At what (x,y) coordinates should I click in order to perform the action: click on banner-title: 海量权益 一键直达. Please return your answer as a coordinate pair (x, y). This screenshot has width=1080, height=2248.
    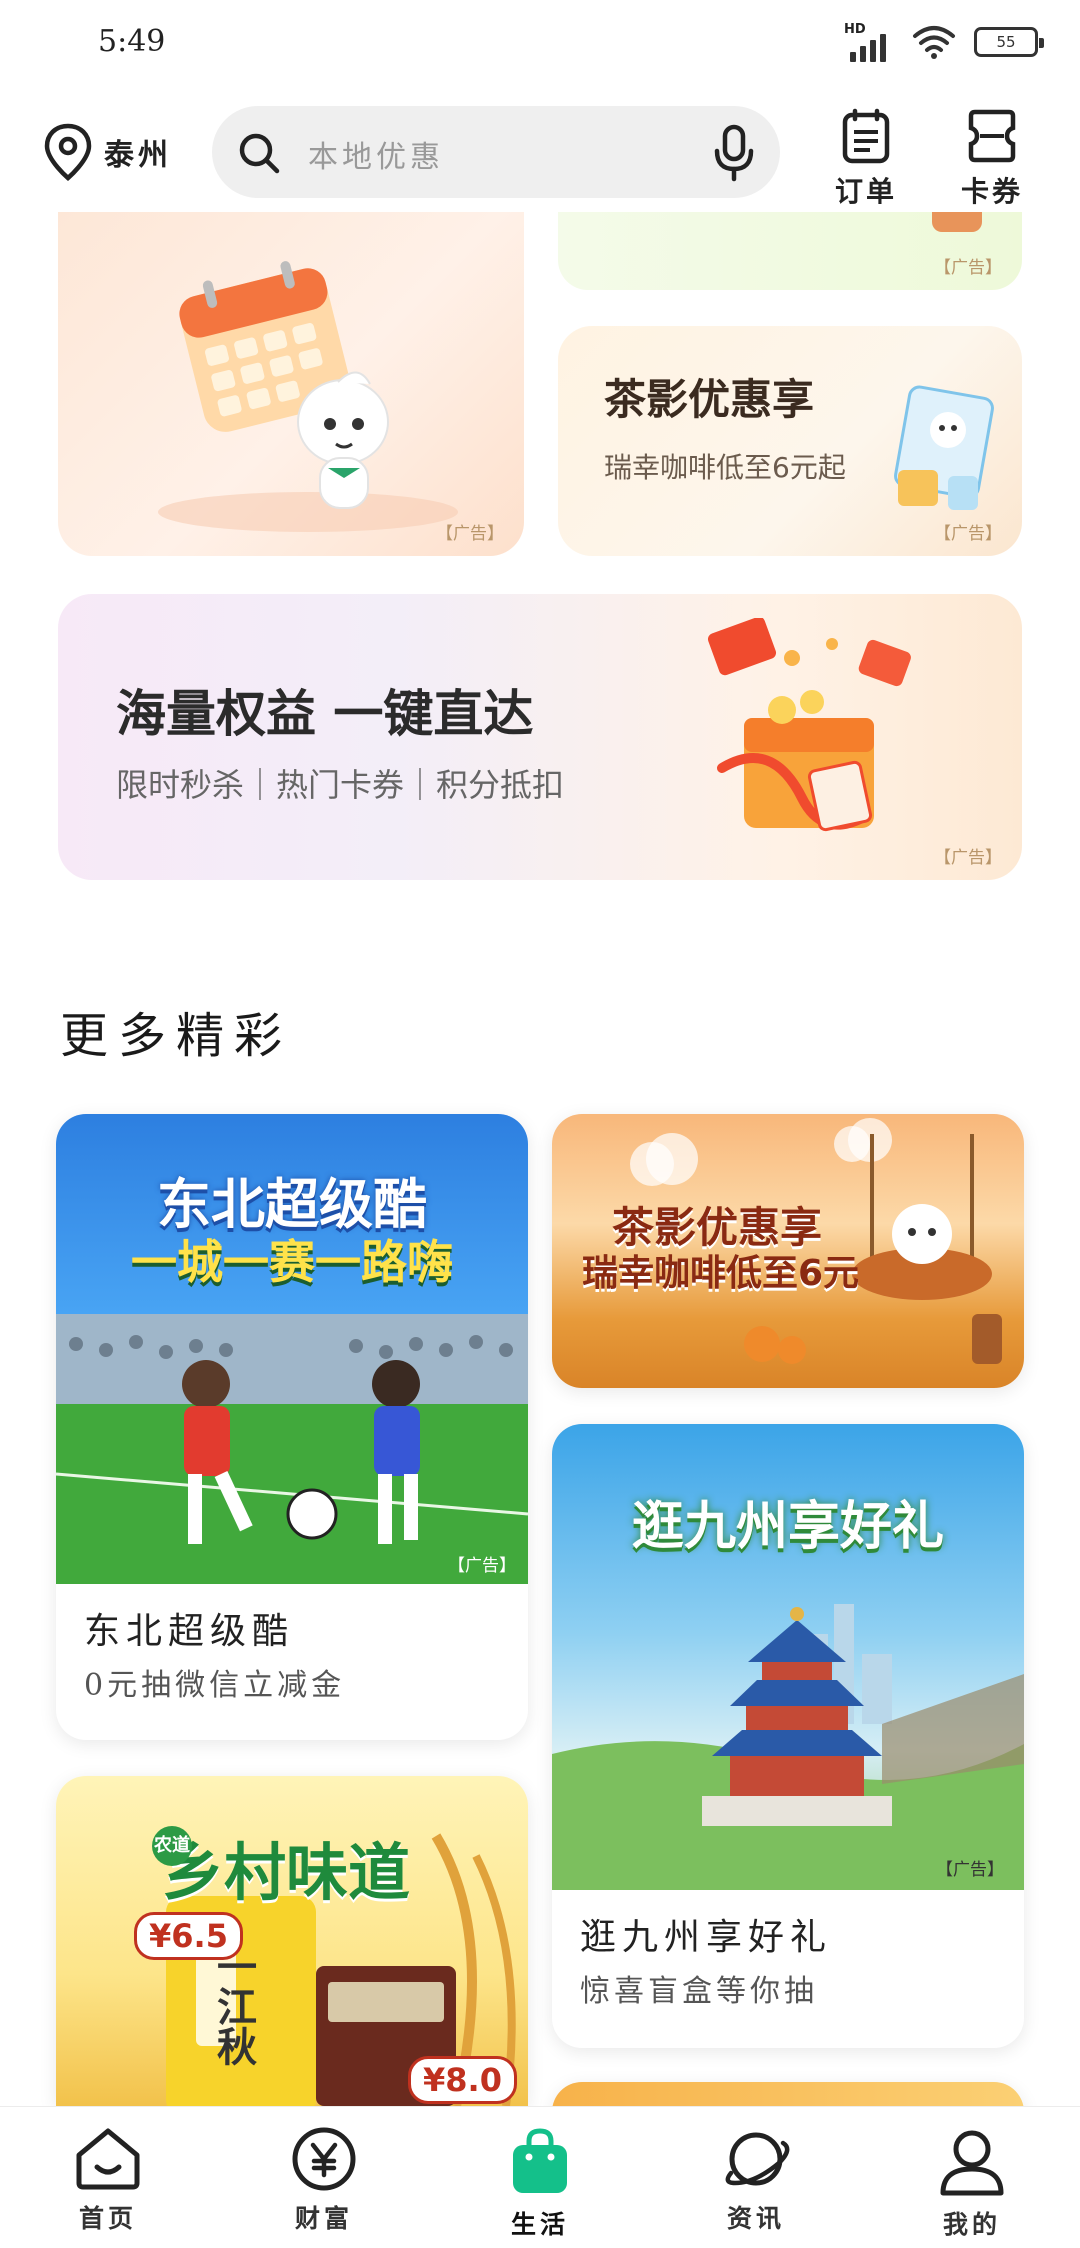
    Looking at the image, I should click on (325, 714).